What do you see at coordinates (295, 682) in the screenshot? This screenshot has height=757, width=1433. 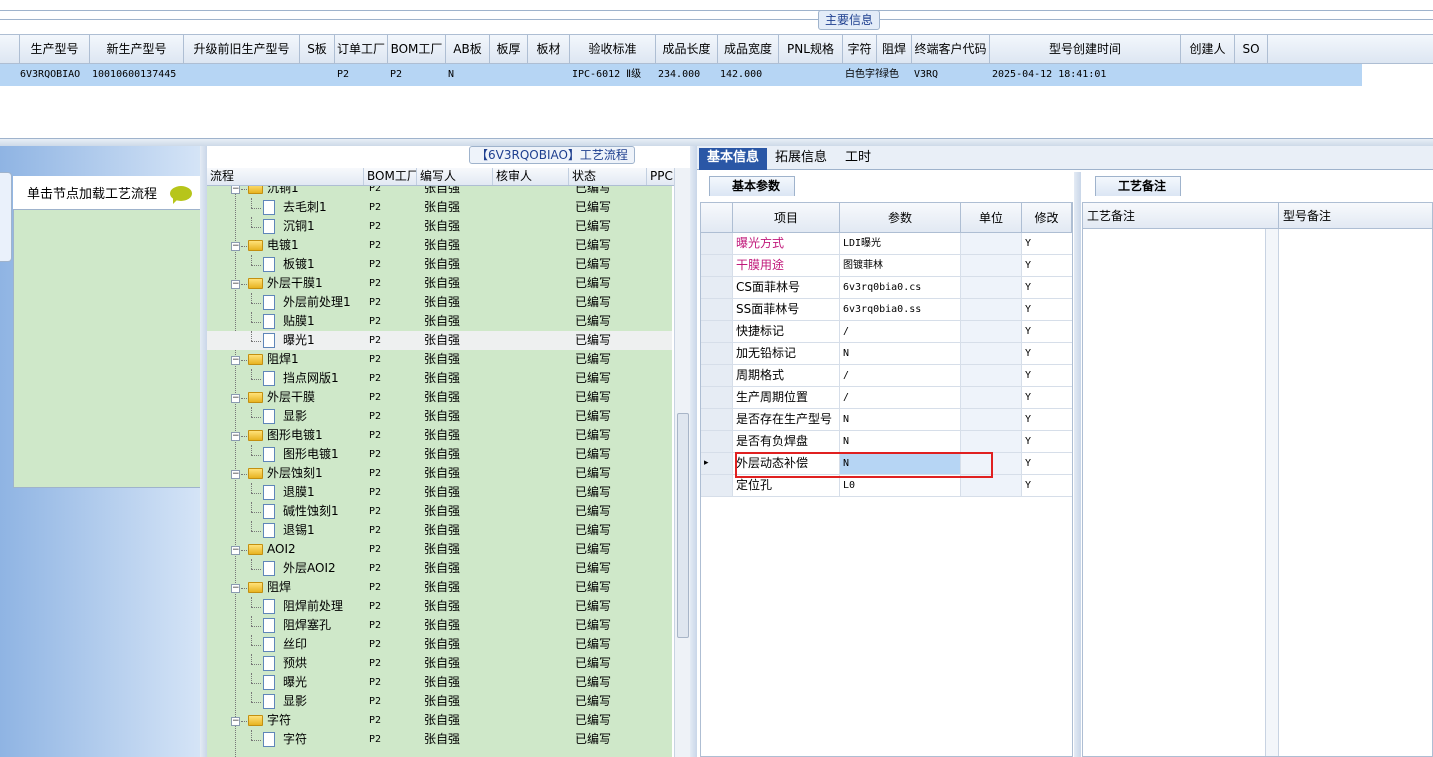 I see `tree-node-label: 曝光` at bounding box center [295, 682].